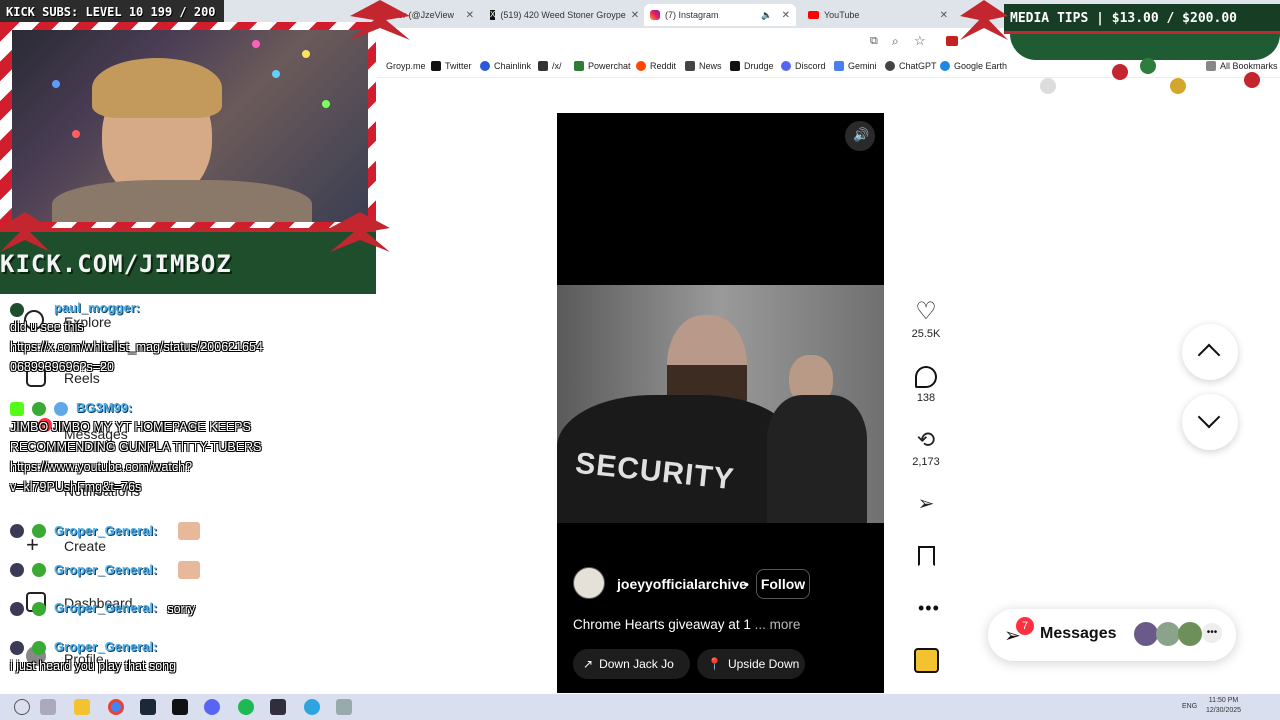  What do you see at coordinates (602, 66) in the screenshot?
I see `bookmark-powerchat: Powerchat` at bounding box center [602, 66].